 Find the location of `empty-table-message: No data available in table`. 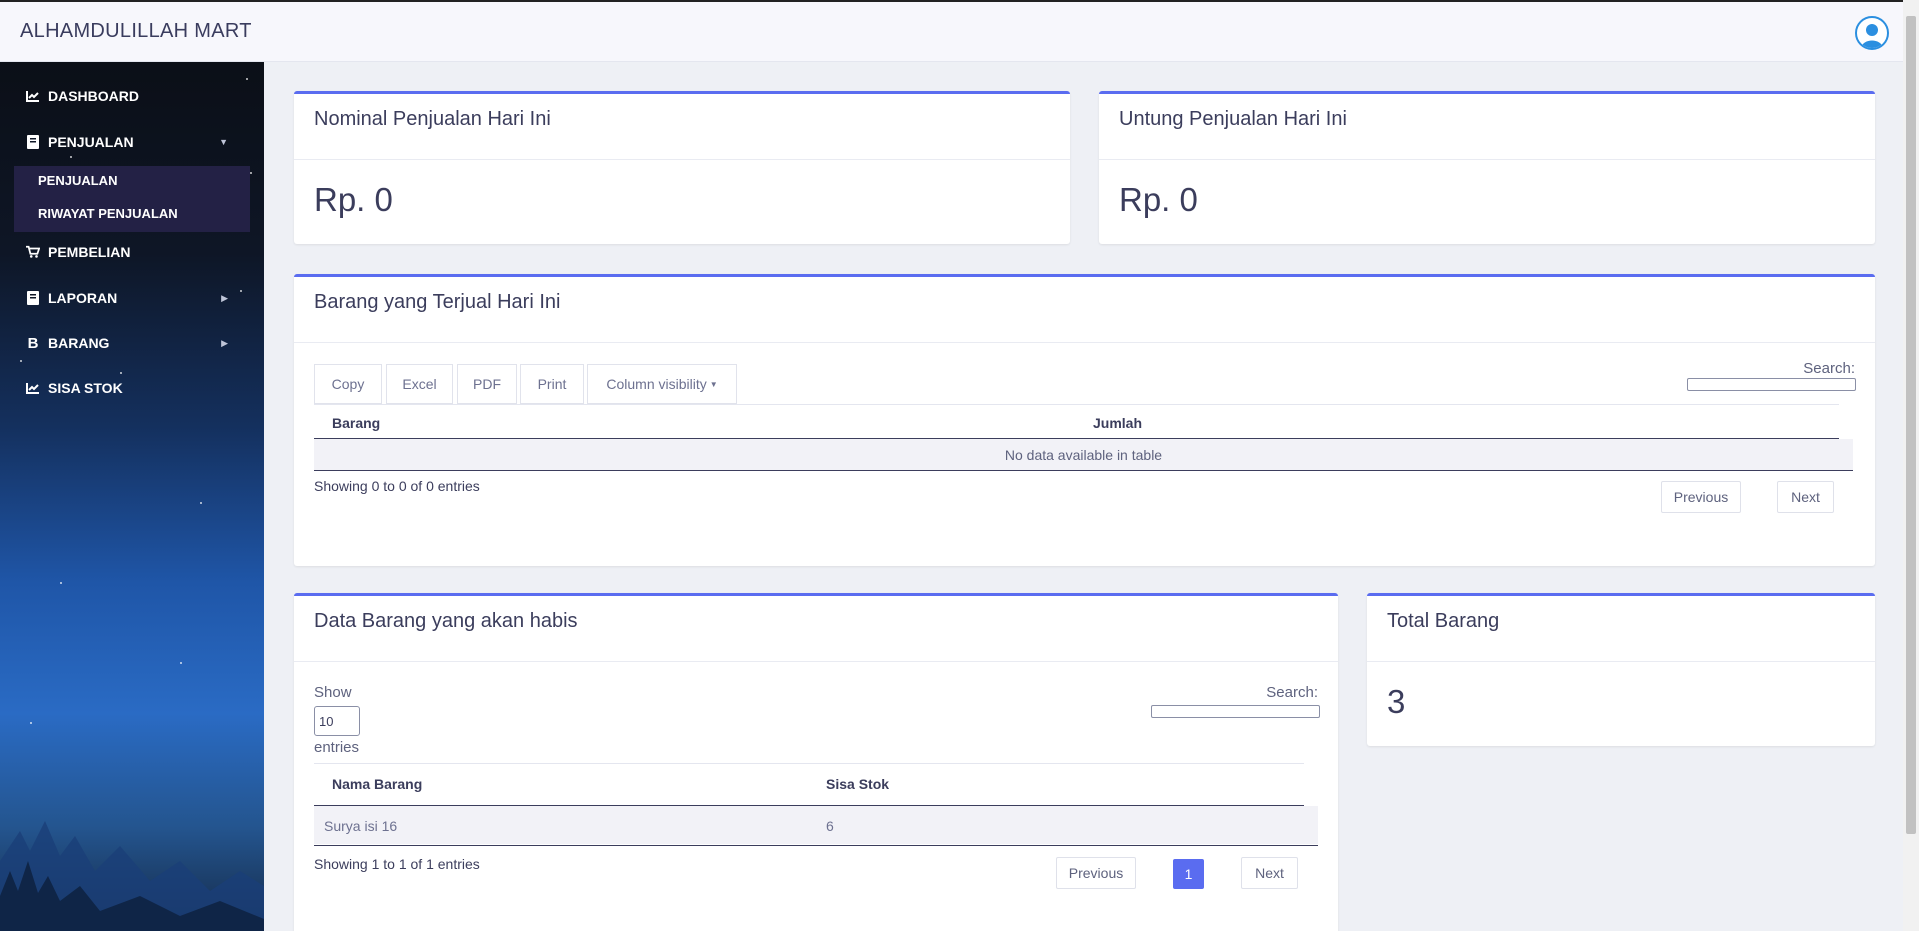

empty-table-message: No data available in table is located at coordinates (1083, 455).